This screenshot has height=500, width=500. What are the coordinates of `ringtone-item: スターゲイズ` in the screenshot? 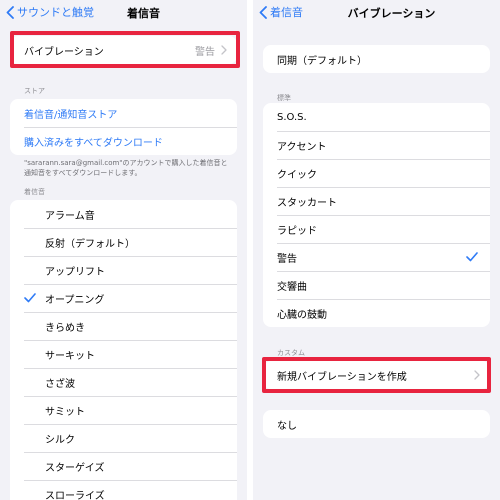 It's located at (123, 466).